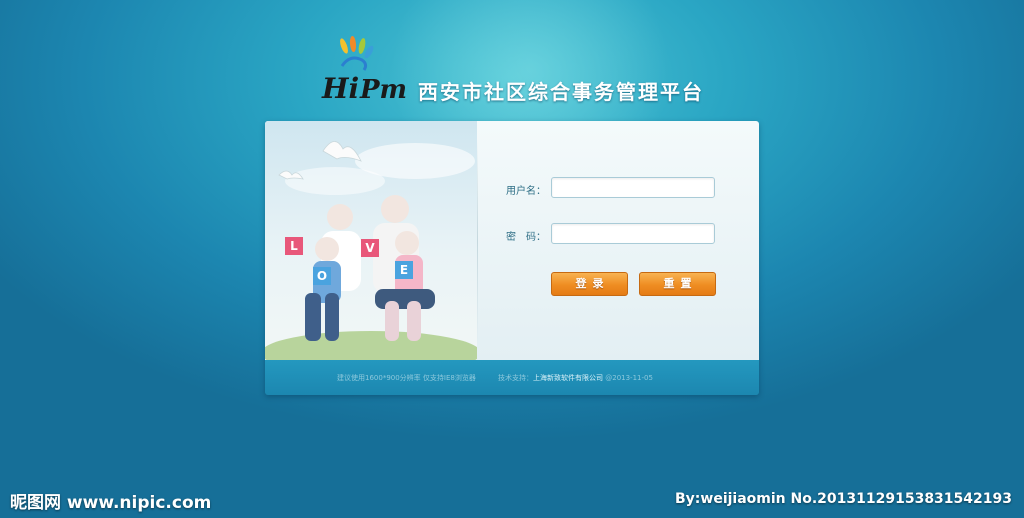 Image resolution: width=1024 pixels, height=518 pixels. What do you see at coordinates (404, 270) in the screenshot?
I see `love-card-e: E` at bounding box center [404, 270].